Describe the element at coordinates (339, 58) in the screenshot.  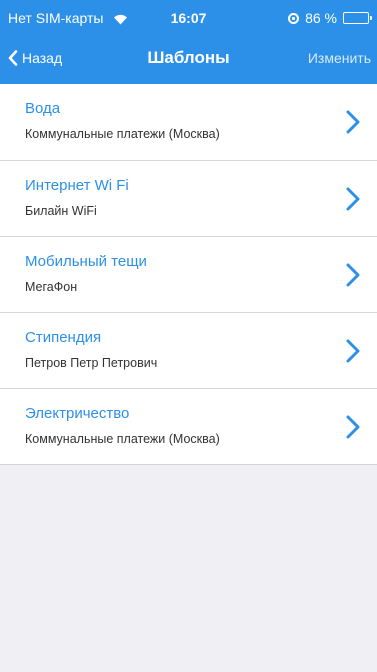
I see `edit-button: Изменить` at that location.